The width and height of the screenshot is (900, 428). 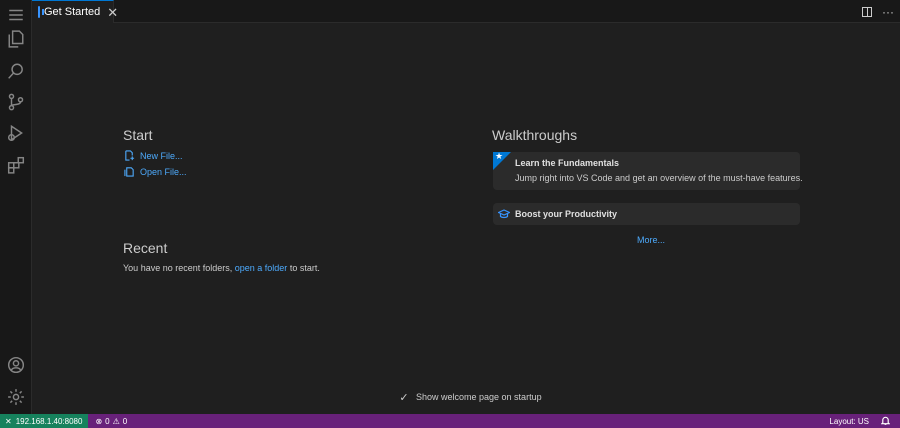 What do you see at coordinates (535, 135) in the screenshot?
I see `walkthroughs-heading: Walkthroughs` at bounding box center [535, 135].